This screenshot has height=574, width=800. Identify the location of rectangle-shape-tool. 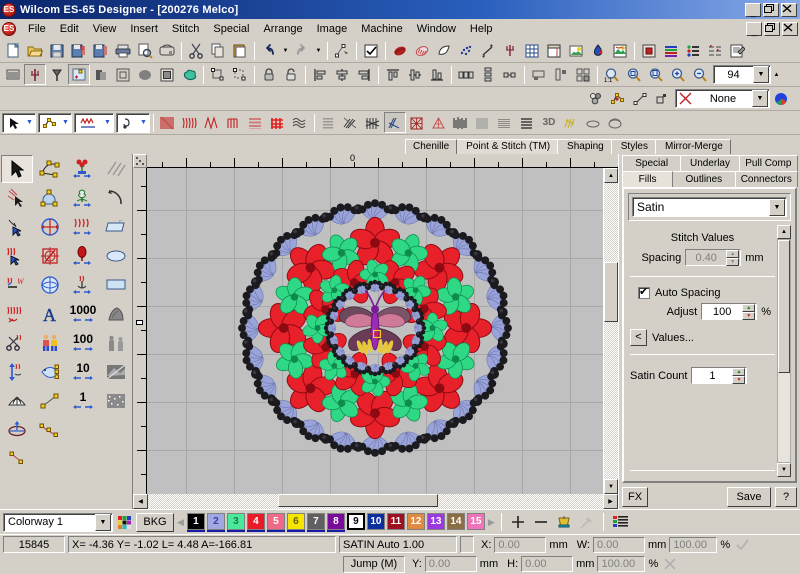
(116, 227).